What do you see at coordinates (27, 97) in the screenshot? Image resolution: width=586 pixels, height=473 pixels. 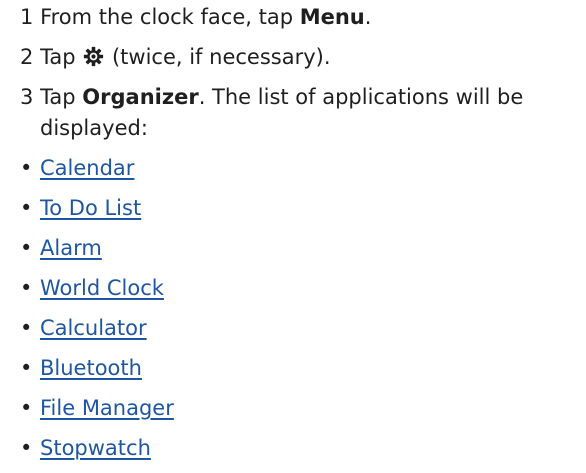 I see `step-number: 3` at bounding box center [27, 97].